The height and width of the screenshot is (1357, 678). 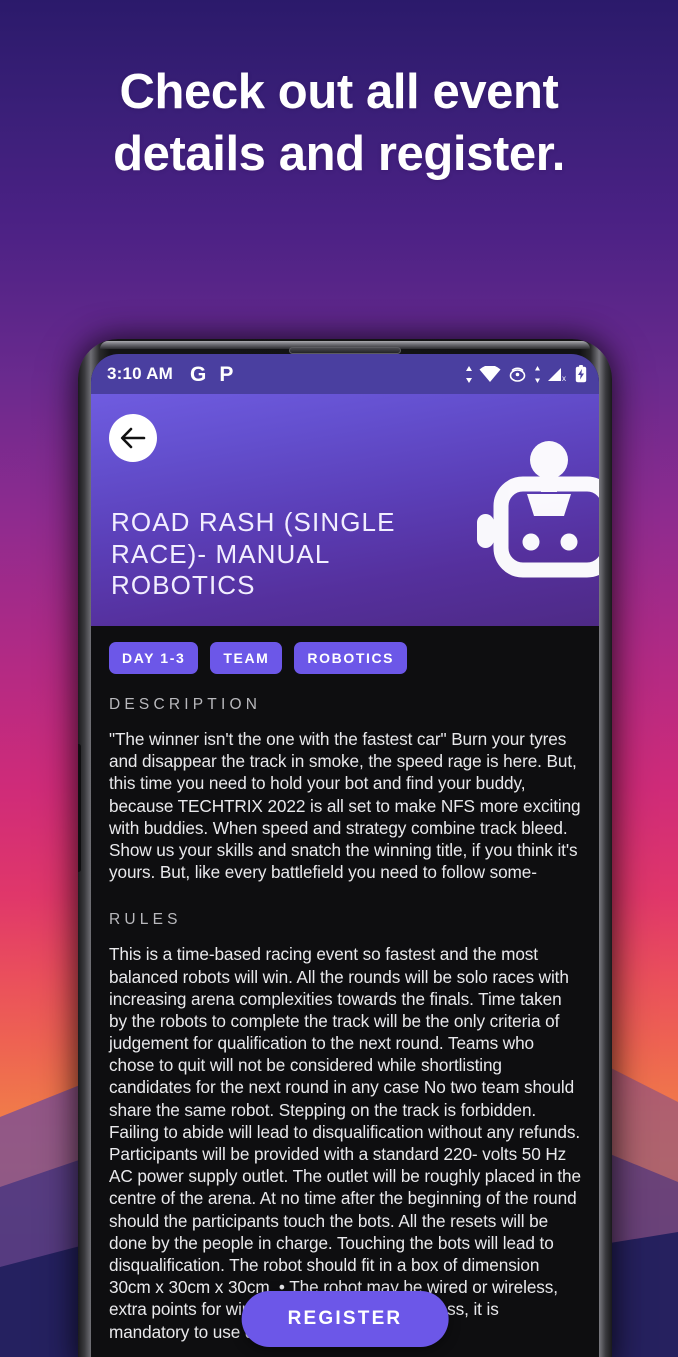 What do you see at coordinates (185, 704) in the screenshot?
I see `description-heading: DESCRIPTION` at bounding box center [185, 704].